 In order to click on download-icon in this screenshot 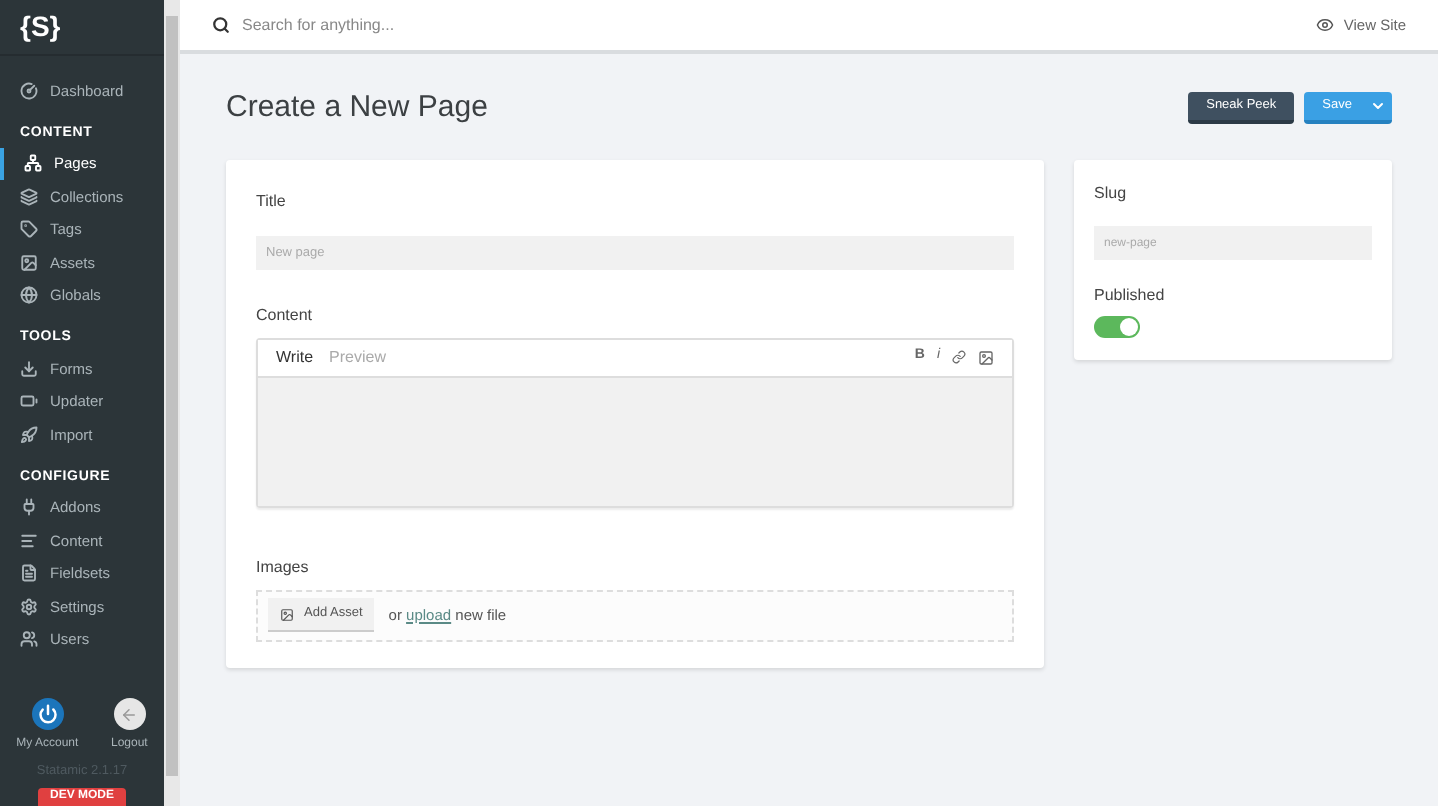, I will do `click(29, 368)`.